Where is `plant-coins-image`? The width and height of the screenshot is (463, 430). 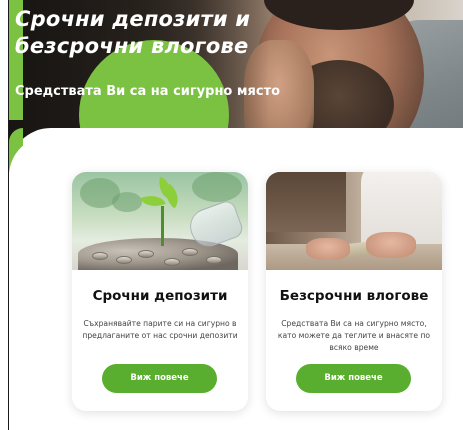 plant-coins-image is located at coordinates (160, 221).